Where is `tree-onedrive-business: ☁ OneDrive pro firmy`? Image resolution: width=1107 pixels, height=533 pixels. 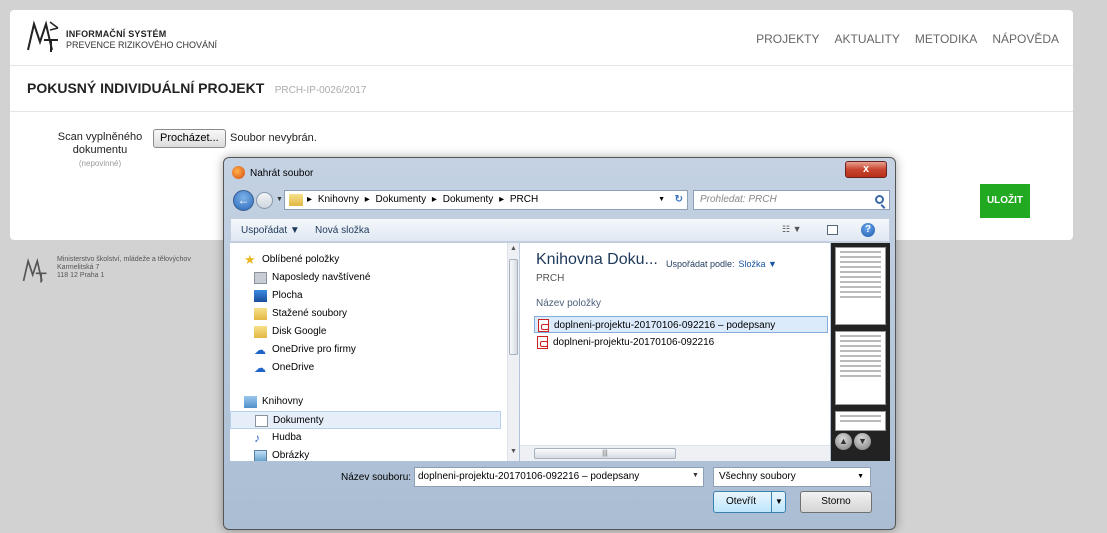
tree-onedrive-business: ☁ OneDrive pro firmy is located at coordinates (365, 350).